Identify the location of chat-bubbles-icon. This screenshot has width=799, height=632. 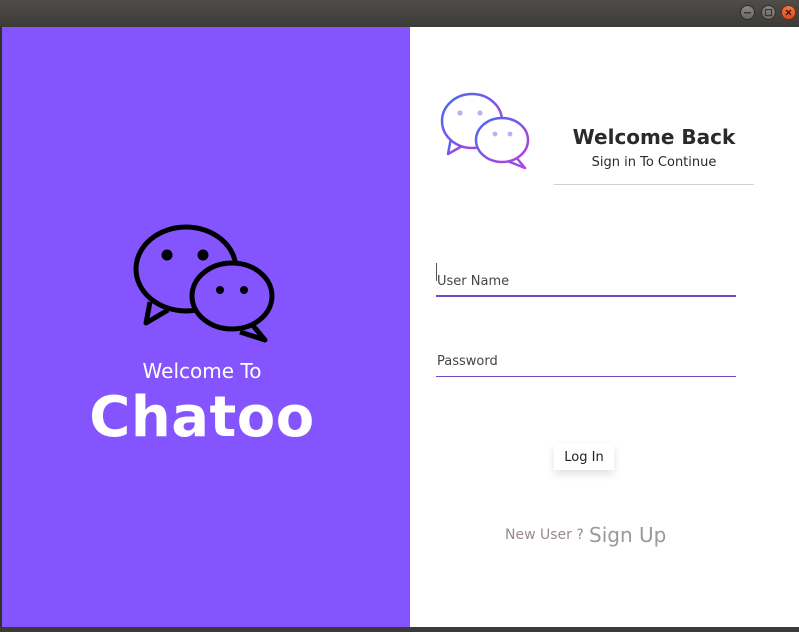
(204, 283).